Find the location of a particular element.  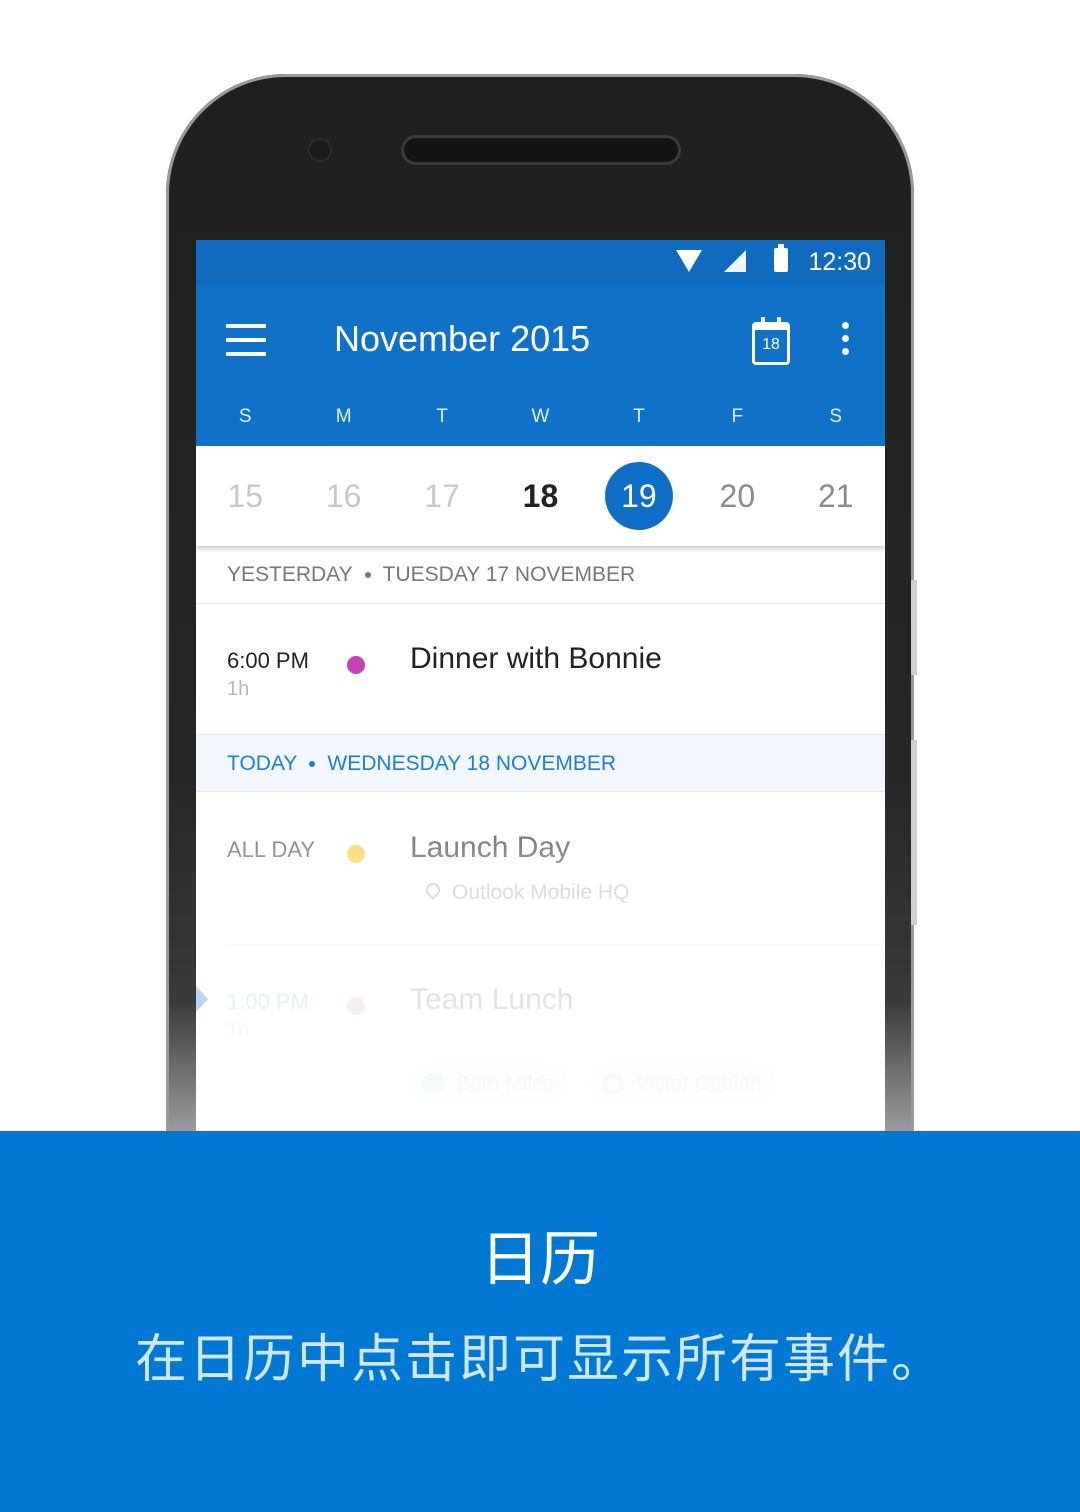

day-cell: 17 is located at coordinates (442, 496).